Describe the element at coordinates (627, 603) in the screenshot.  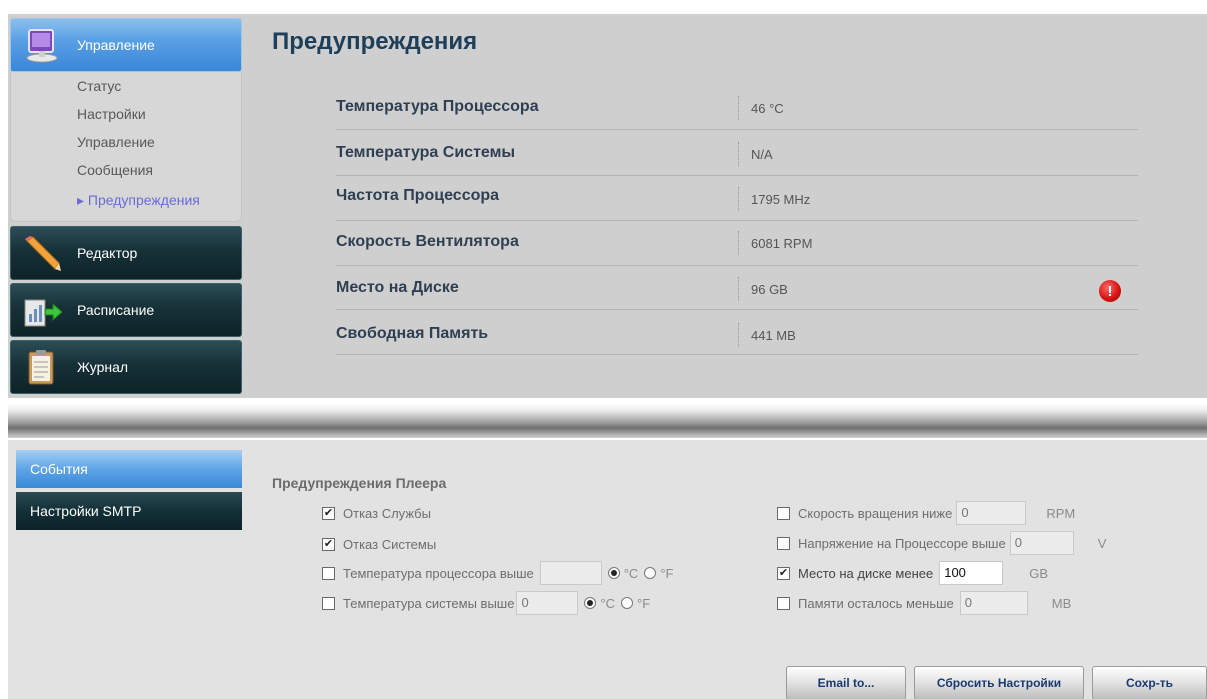
I see `sys-temp-fahrenheit-radio` at that location.